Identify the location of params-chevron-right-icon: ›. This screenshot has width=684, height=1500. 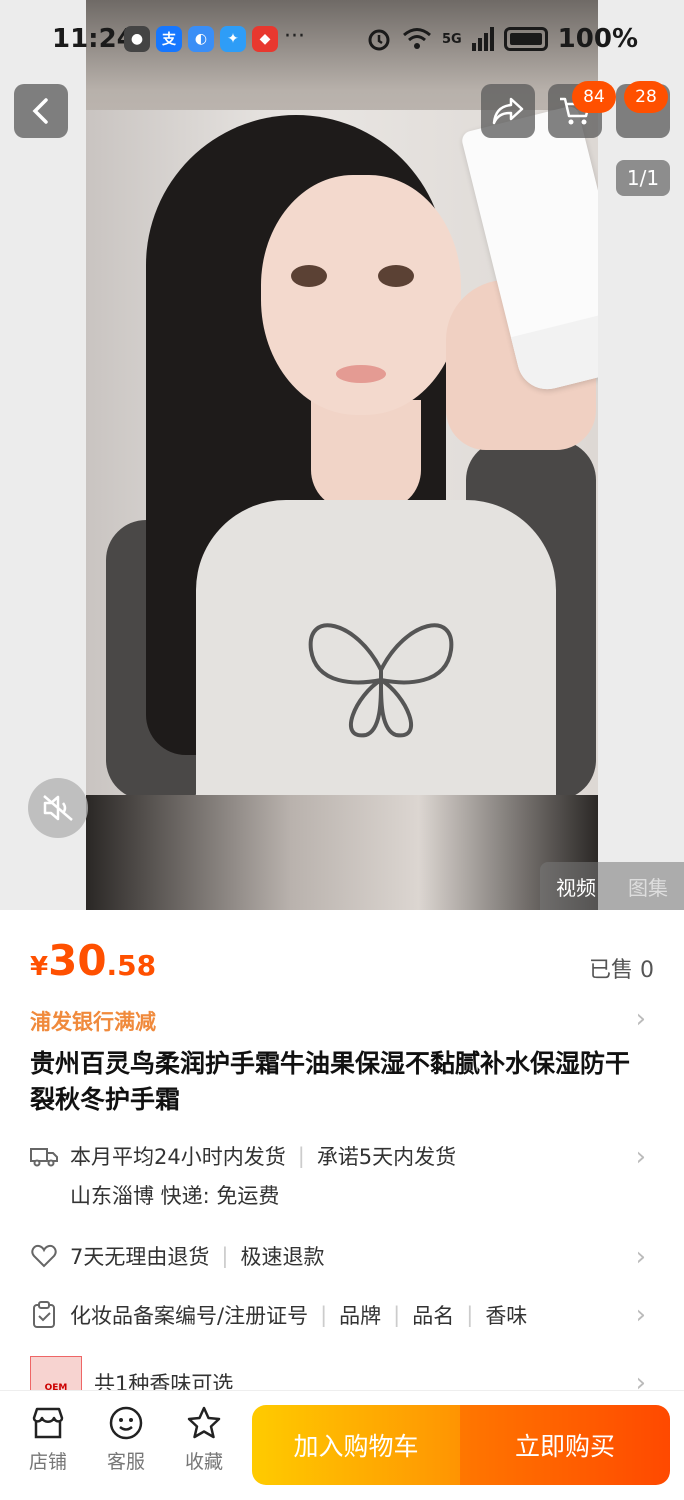
(641, 1315).